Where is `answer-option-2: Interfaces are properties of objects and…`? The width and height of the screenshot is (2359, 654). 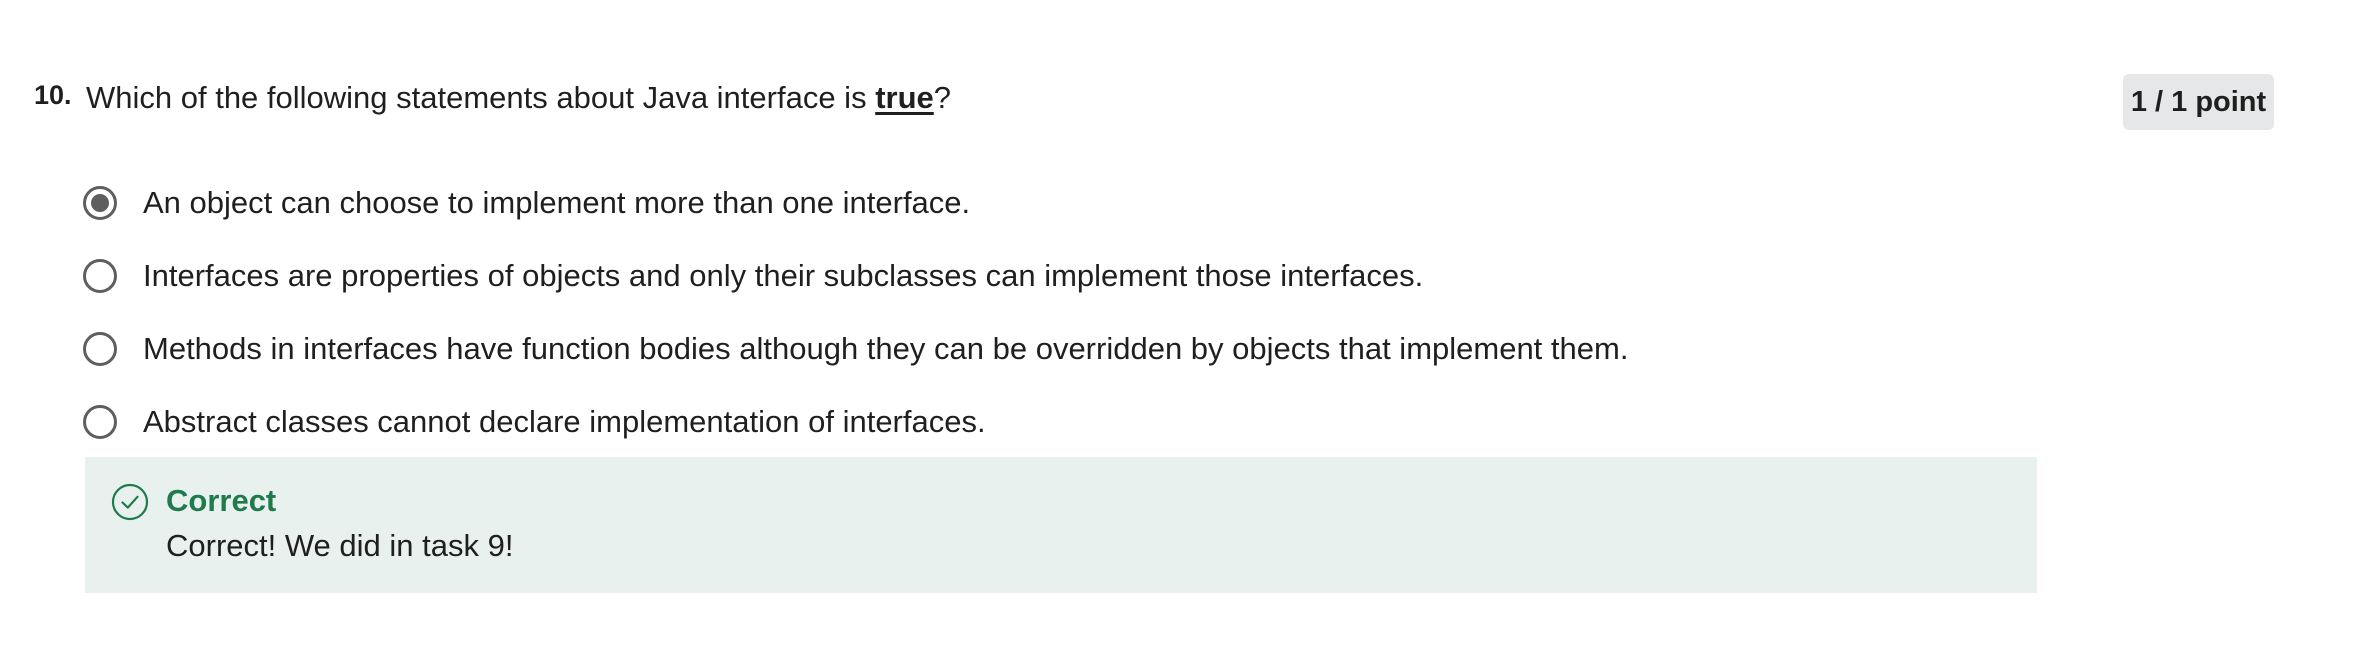 answer-option-2: Interfaces are properties of objects and… is located at coordinates (1033, 275).